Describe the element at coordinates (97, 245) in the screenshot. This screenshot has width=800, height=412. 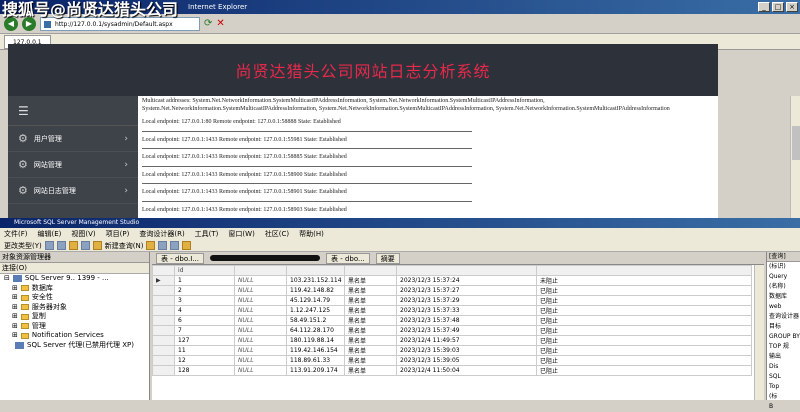
I see `new-query-icon` at that location.